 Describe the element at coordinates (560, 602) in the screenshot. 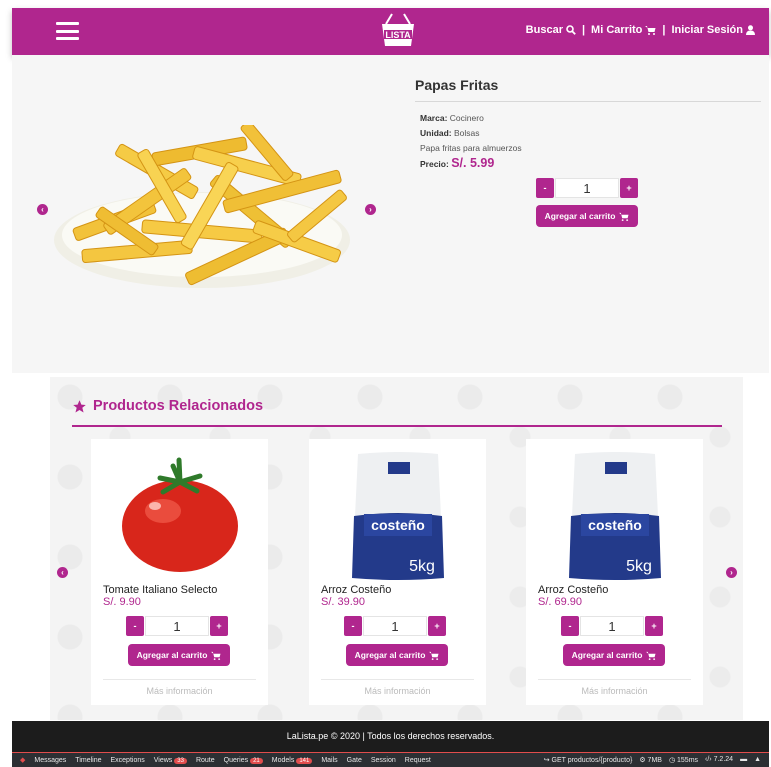

I see `product-card-price: S/. 69.90` at that location.